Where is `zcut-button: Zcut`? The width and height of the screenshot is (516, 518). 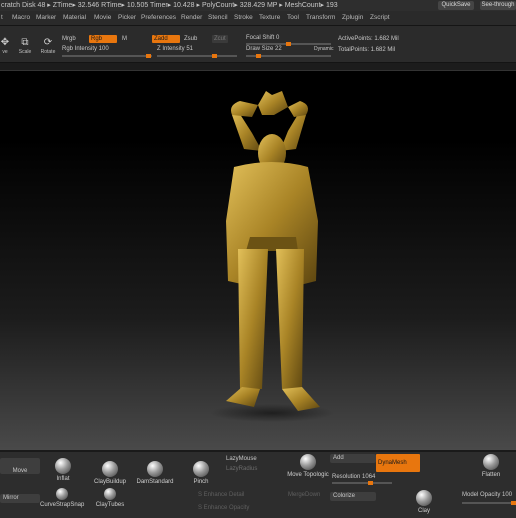
zcut-button: Zcut is located at coordinates (220, 39).